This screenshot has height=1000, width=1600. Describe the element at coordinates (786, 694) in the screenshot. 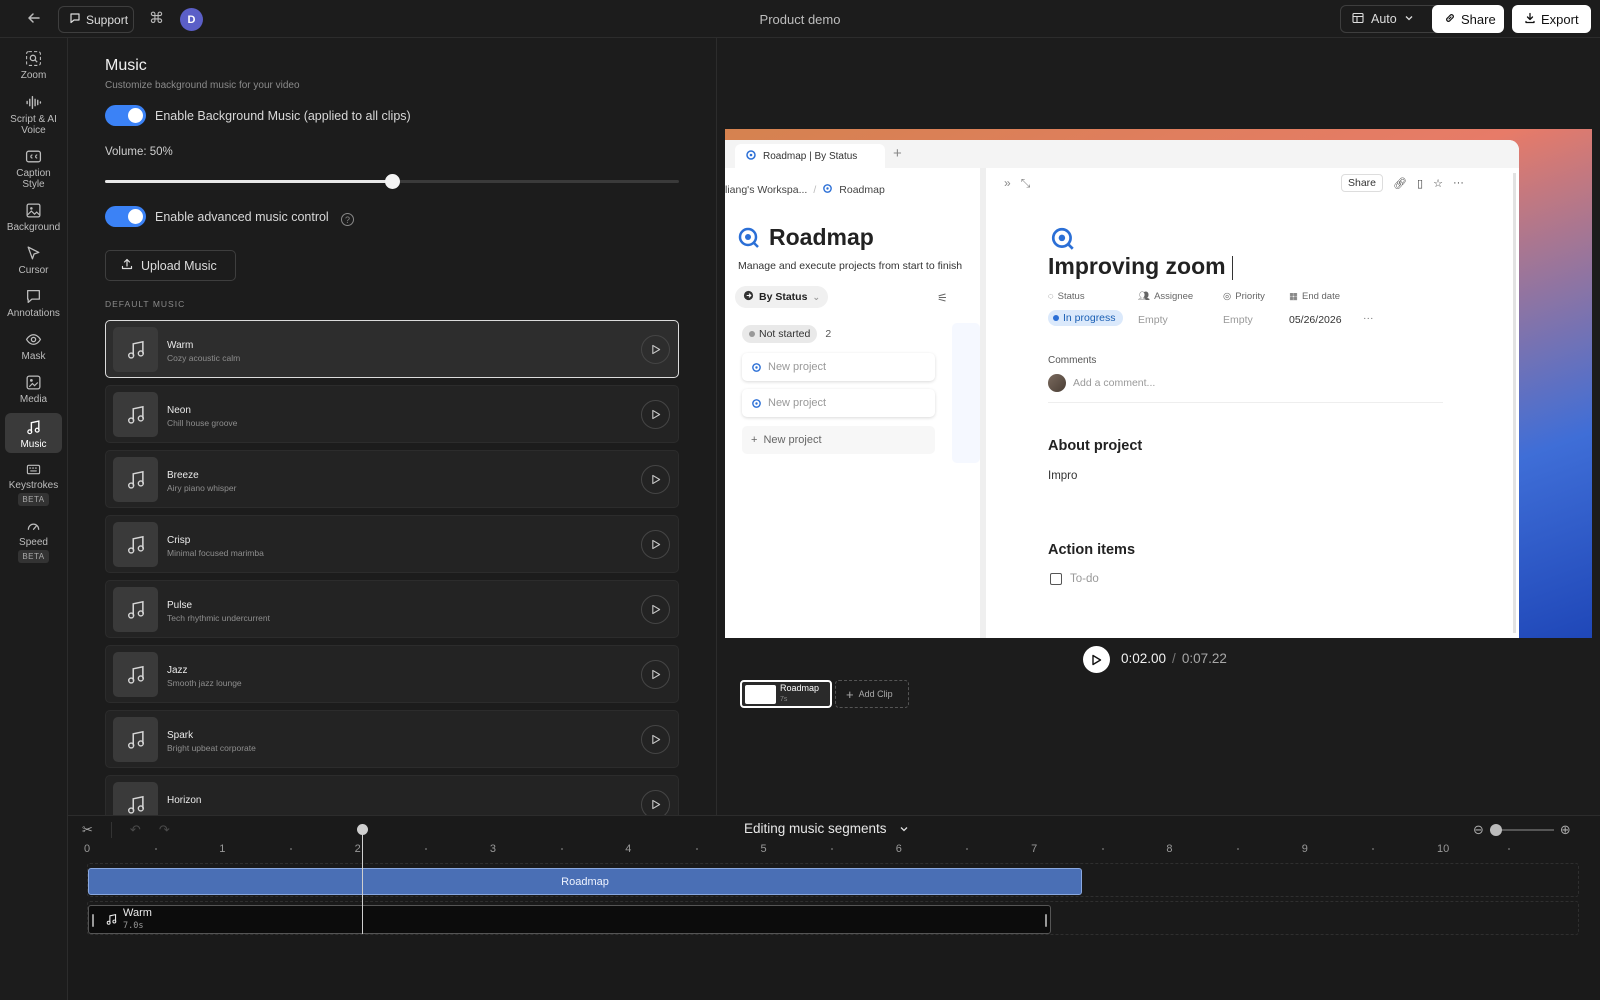

I see `clip-thumbnail: Roadmap 7s` at that location.